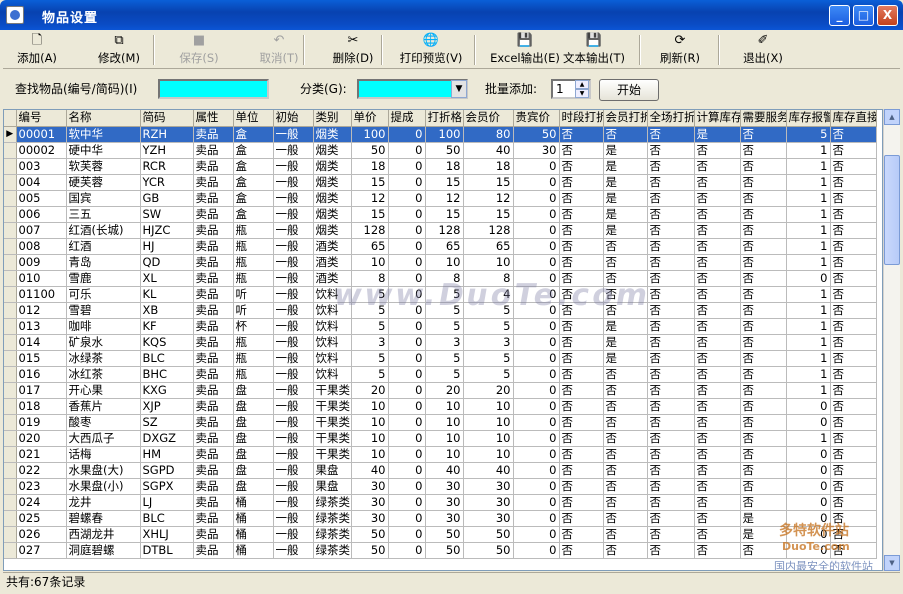  Describe the element at coordinates (41, 438) in the screenshot. I see `table-cell: 020` at that location.